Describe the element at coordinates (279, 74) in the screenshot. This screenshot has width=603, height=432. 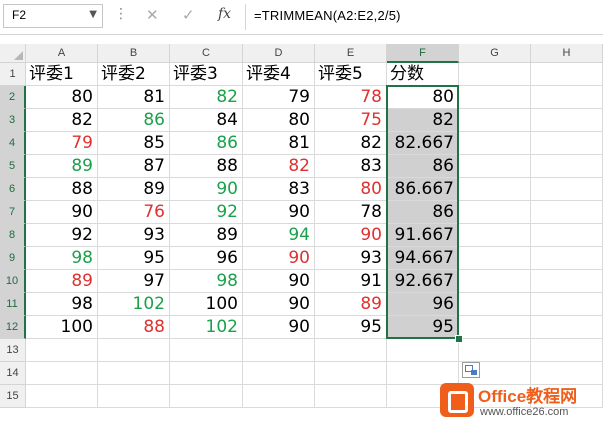
I see `header-cell: 评委4` at that location.